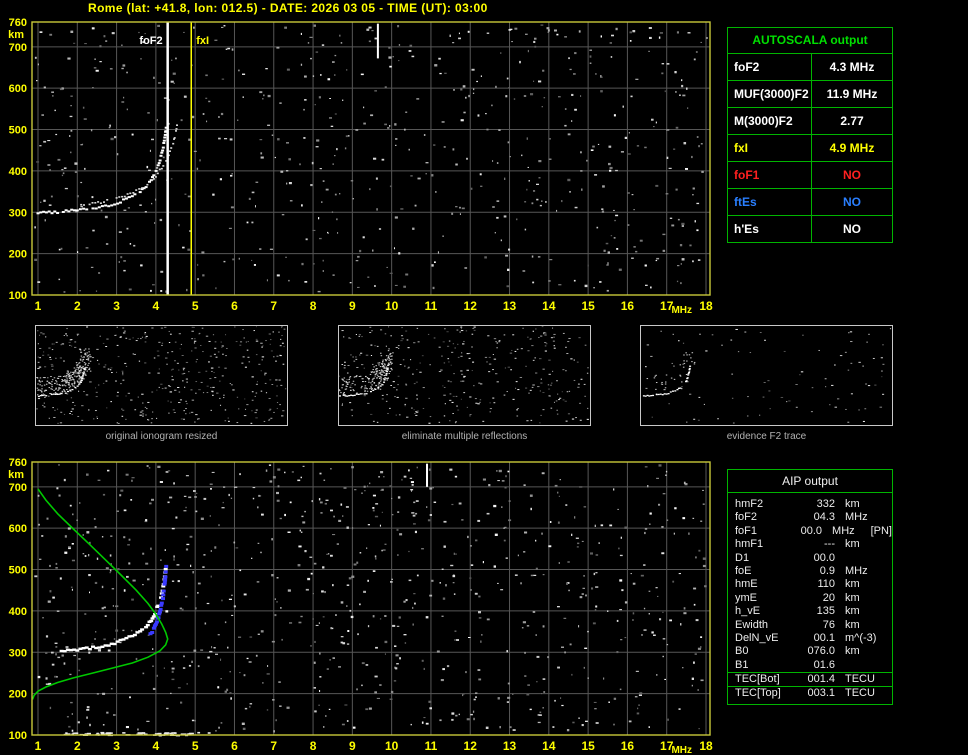 This screenshot has width=968, height=755. What do you see at coordinates (752, 624) in the screenshot?
I see `parameter-name: Ewidth` at bounding box center [752, 624].